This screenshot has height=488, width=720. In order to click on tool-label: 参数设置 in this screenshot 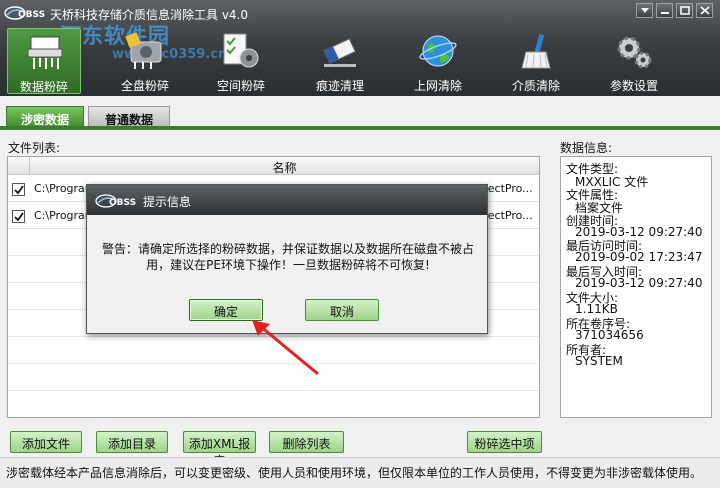, I will do `click(633, 86)`.